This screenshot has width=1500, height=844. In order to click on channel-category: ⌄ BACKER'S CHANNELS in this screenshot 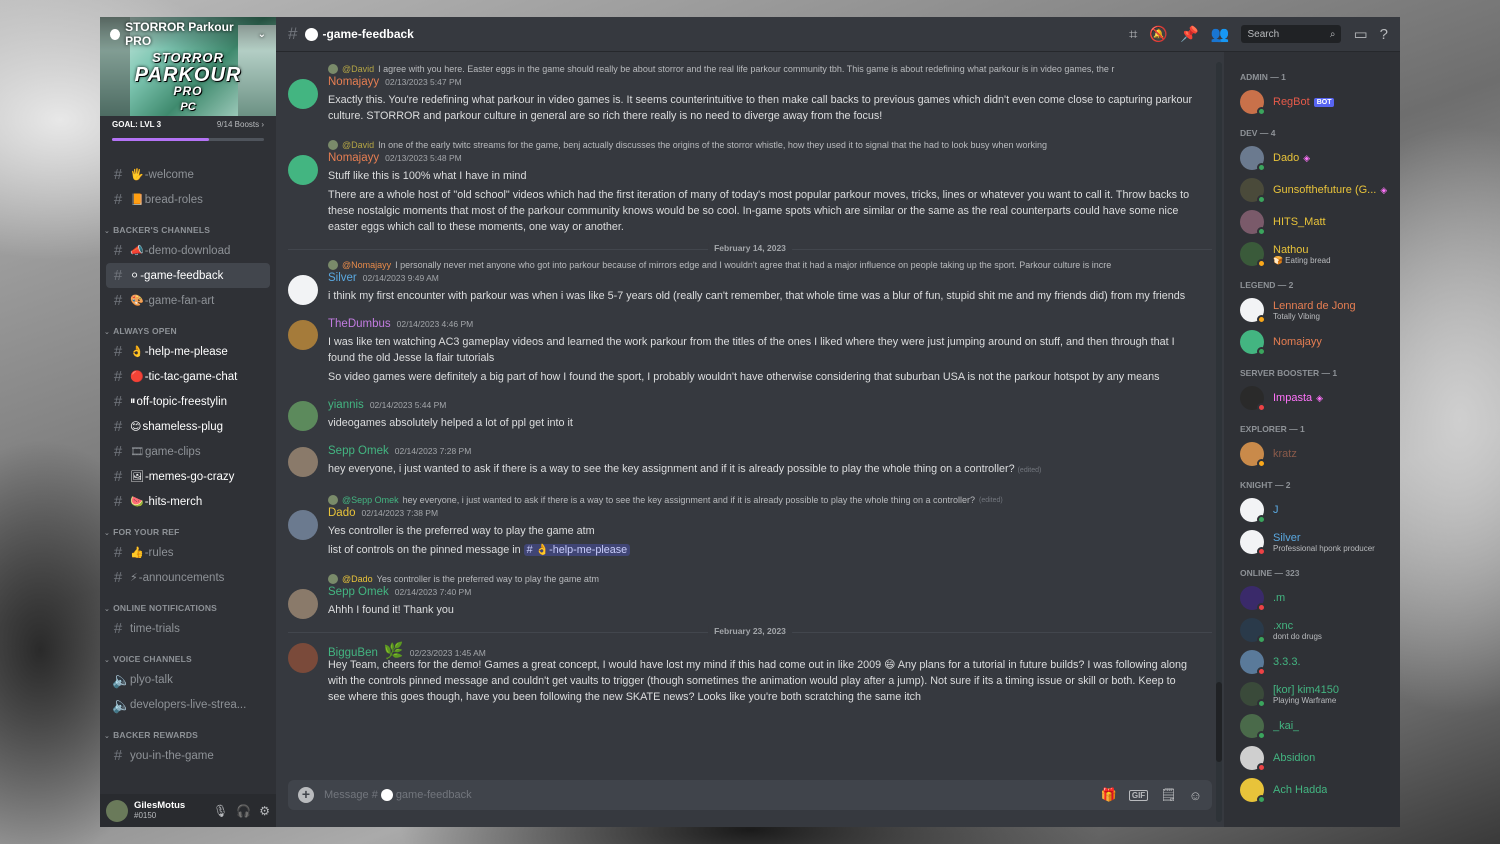, I will do `click(188, 225)`.